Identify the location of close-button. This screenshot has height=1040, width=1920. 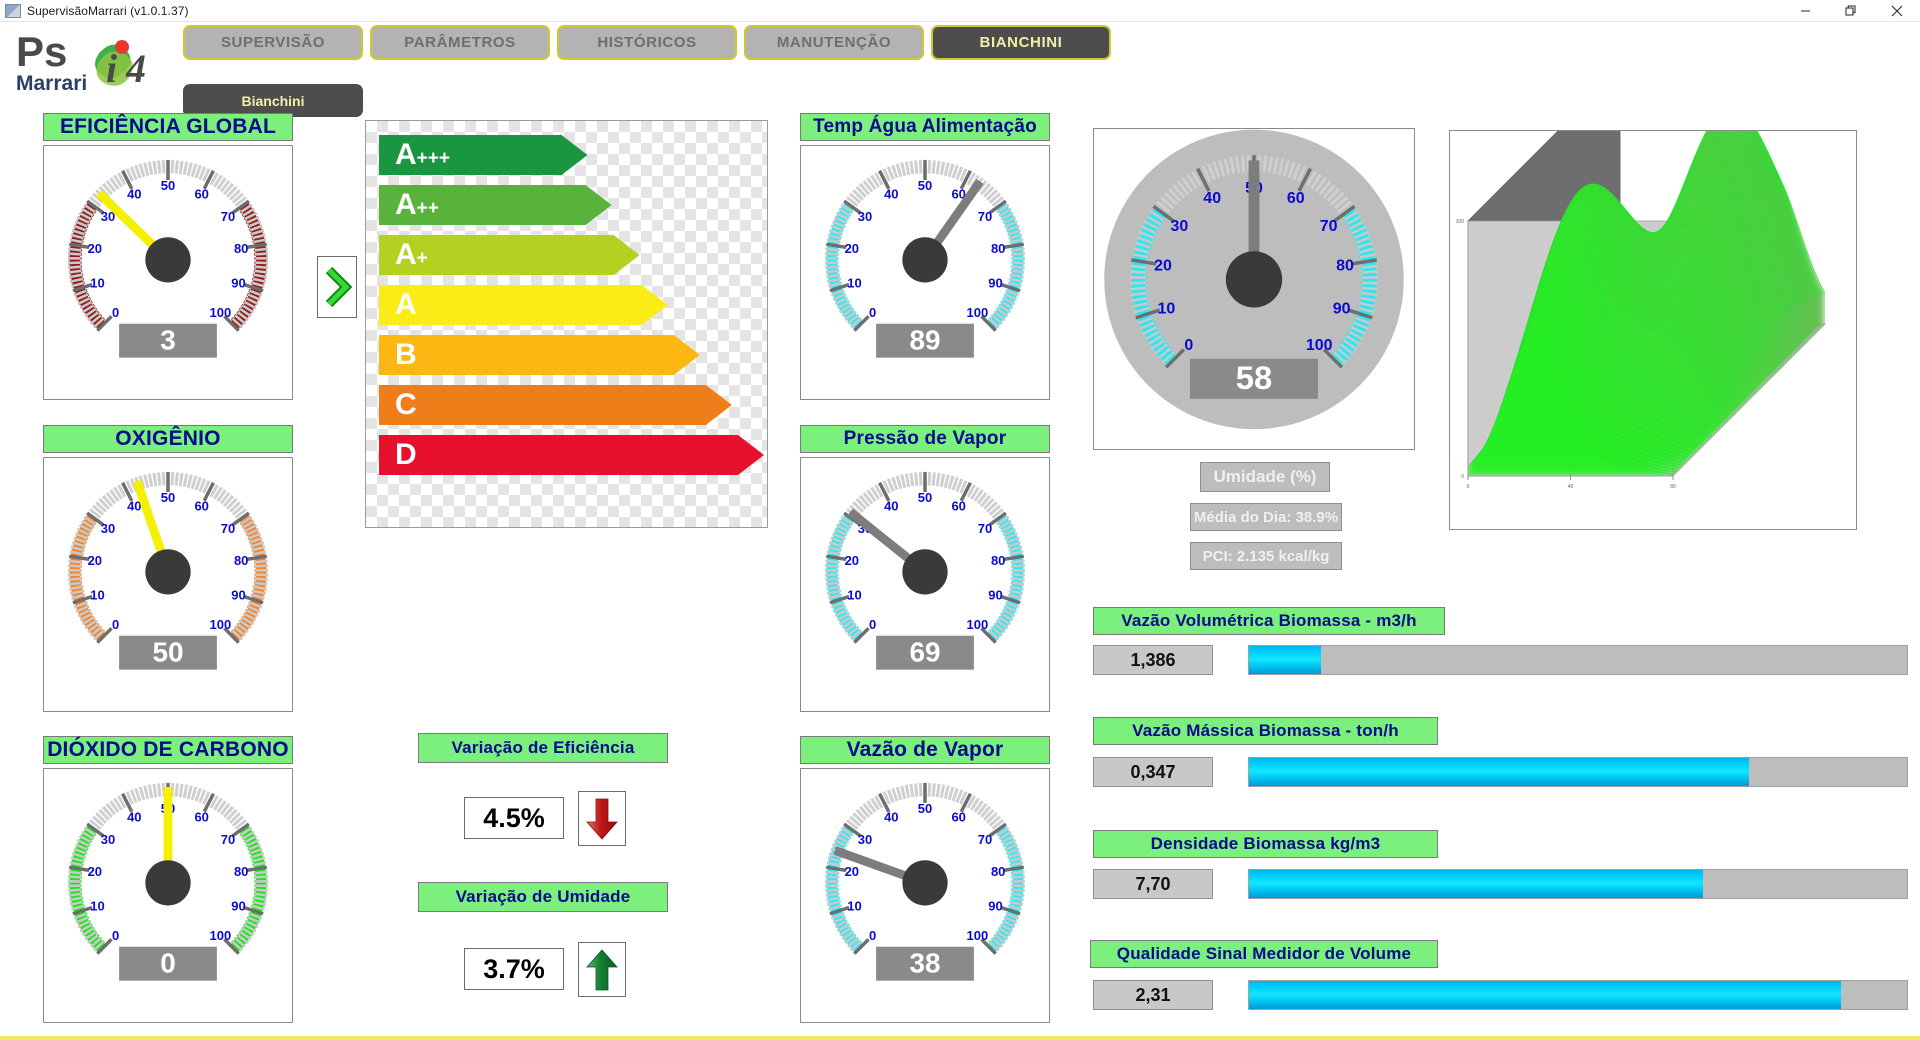
(1897, 11).